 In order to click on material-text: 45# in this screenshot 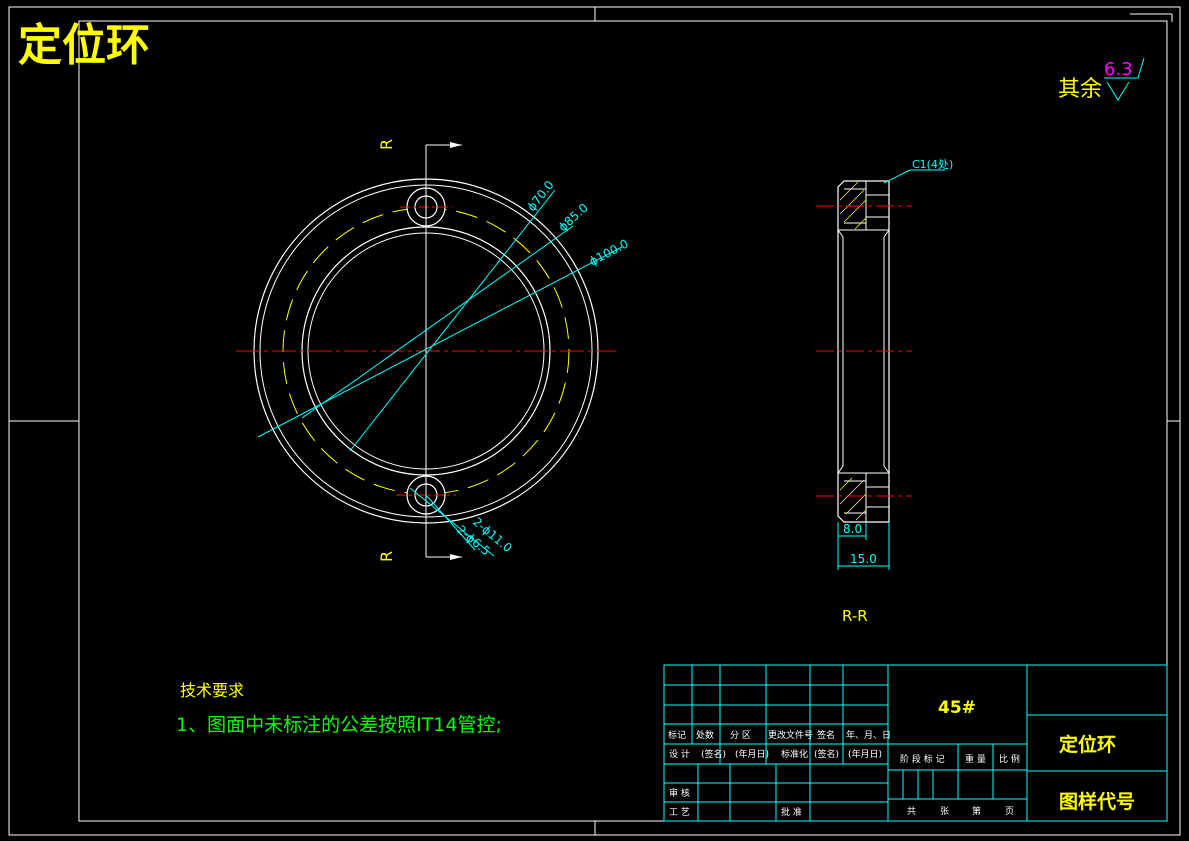, I will do `click(957, 708)`.